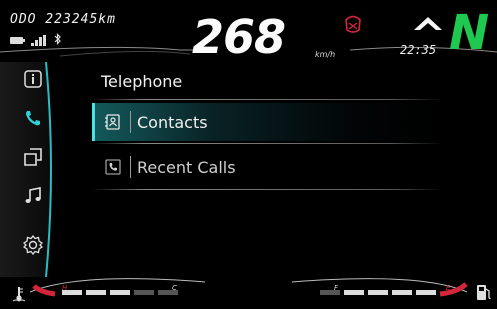 Image resolution: width=497 pixels, height=309 pixels. I want to click on title-divider, so click(267, 99).